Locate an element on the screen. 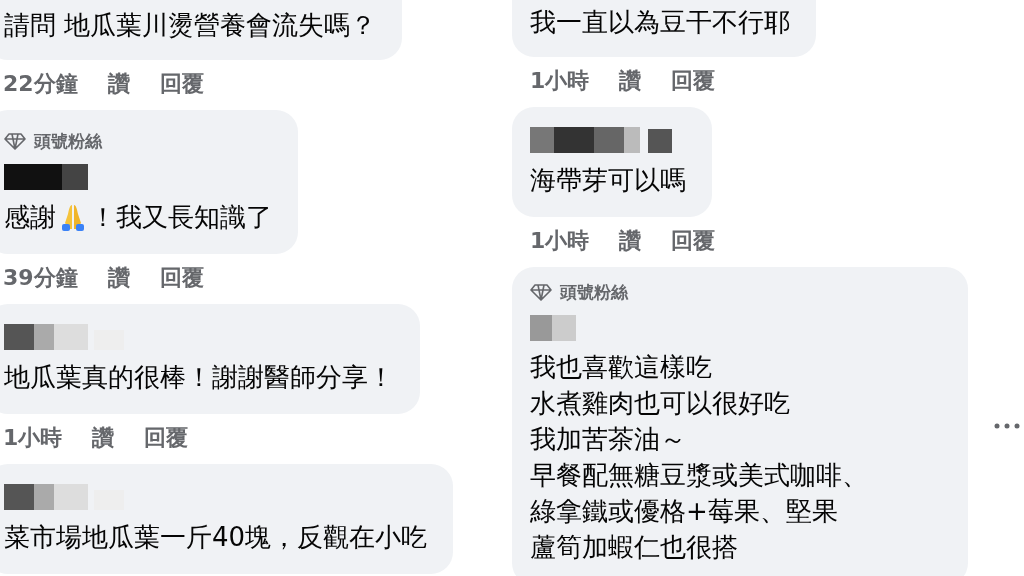  comment-text: 我一直以為豆干不行耶 is located at coordinates (660, 22).